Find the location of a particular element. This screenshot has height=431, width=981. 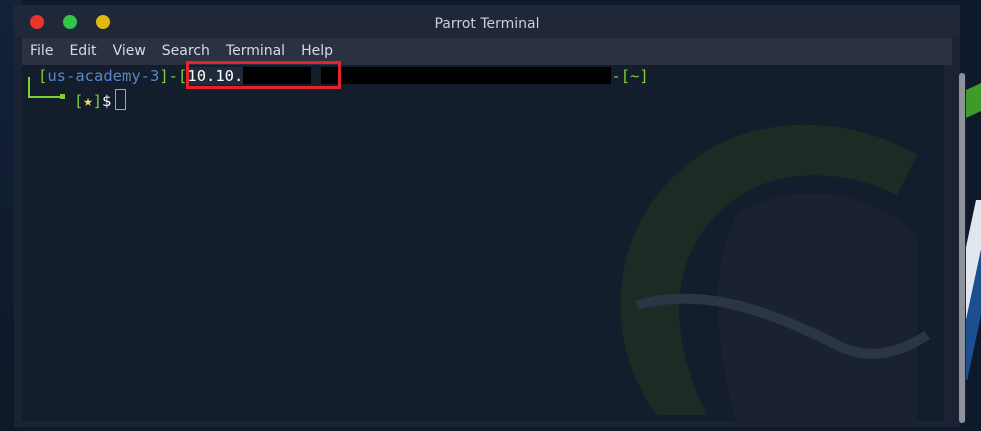

menu-edit: Edit is located at coordinates (82, 51).